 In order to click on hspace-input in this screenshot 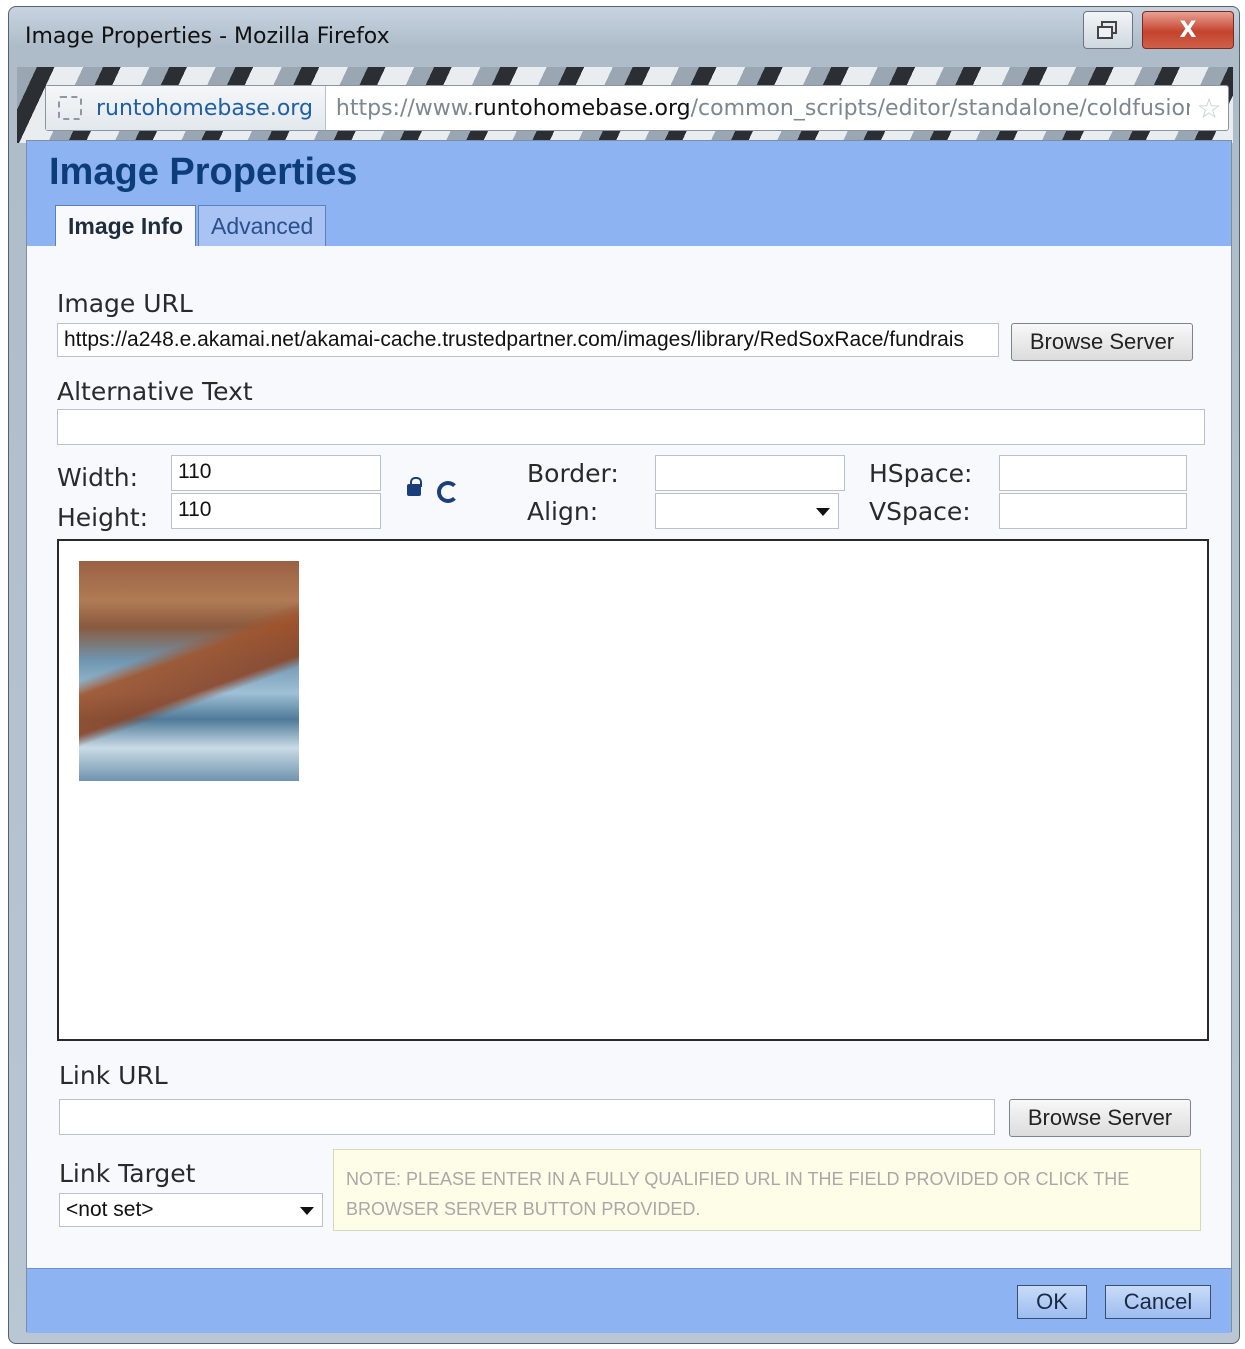, I will do `click(1093, 473)`.